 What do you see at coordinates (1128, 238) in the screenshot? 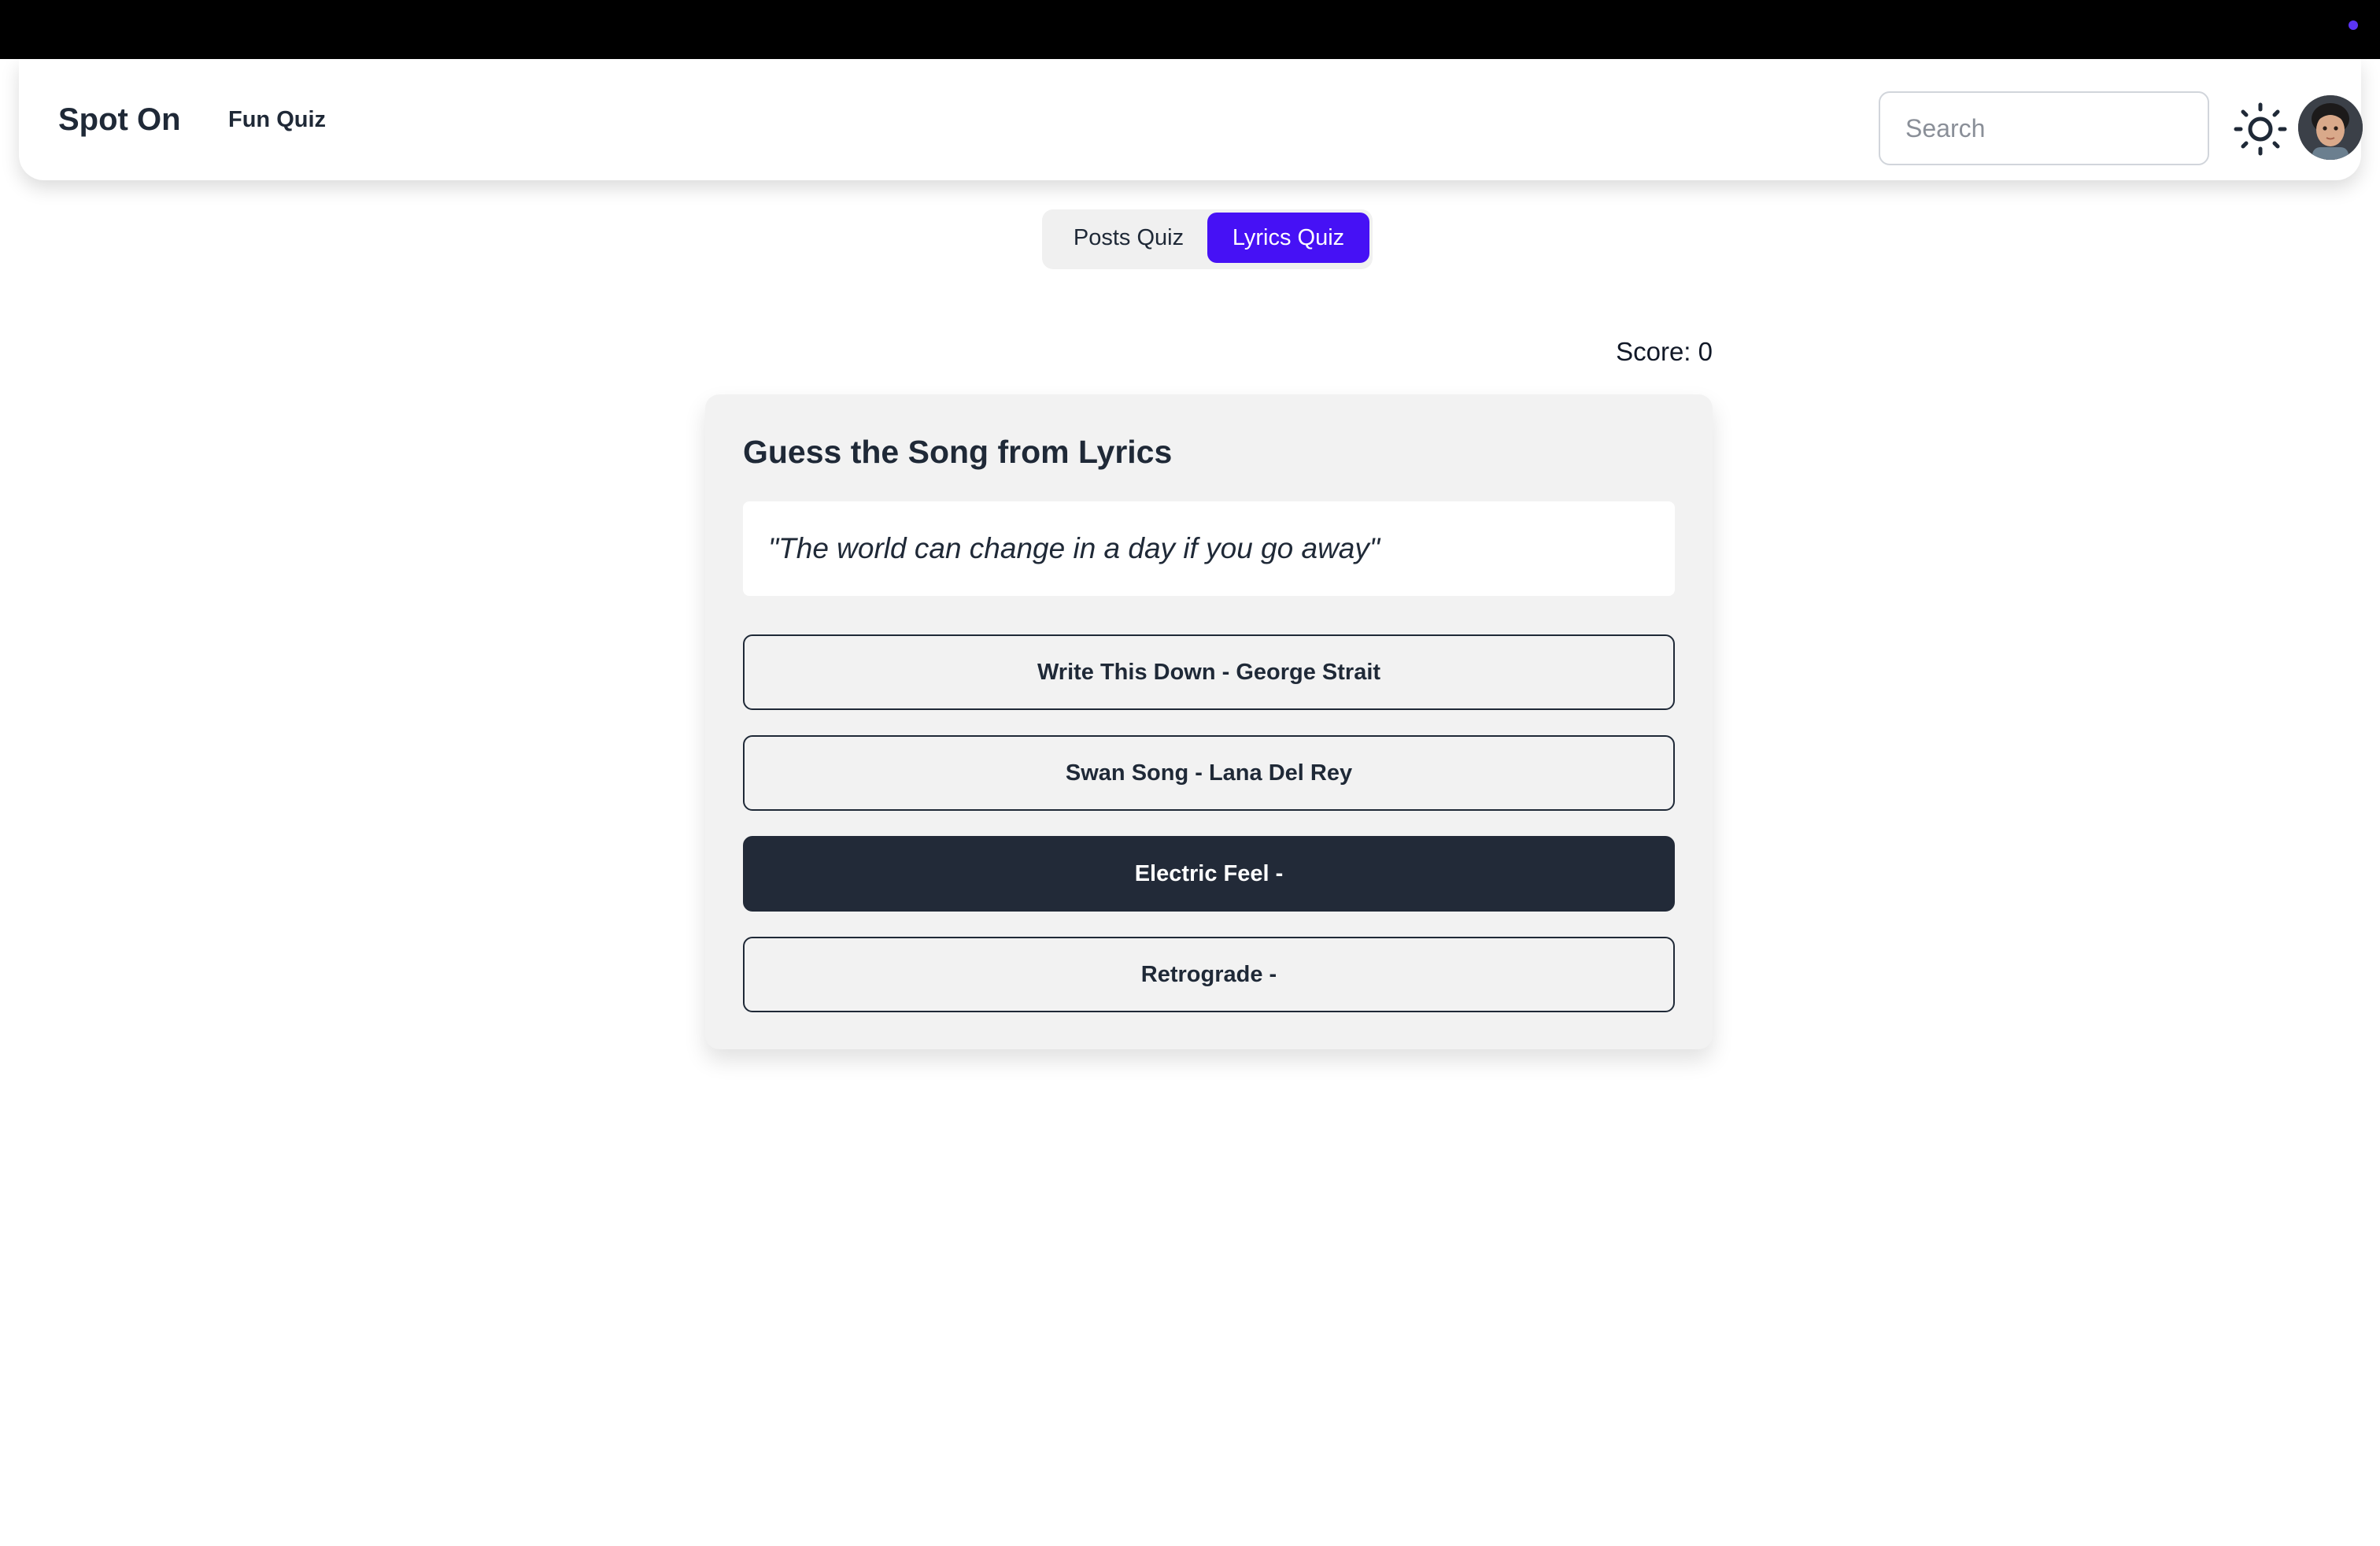
I see `tab-posts-quiz: Posts Quiz` at bounding box center [1128, 238].